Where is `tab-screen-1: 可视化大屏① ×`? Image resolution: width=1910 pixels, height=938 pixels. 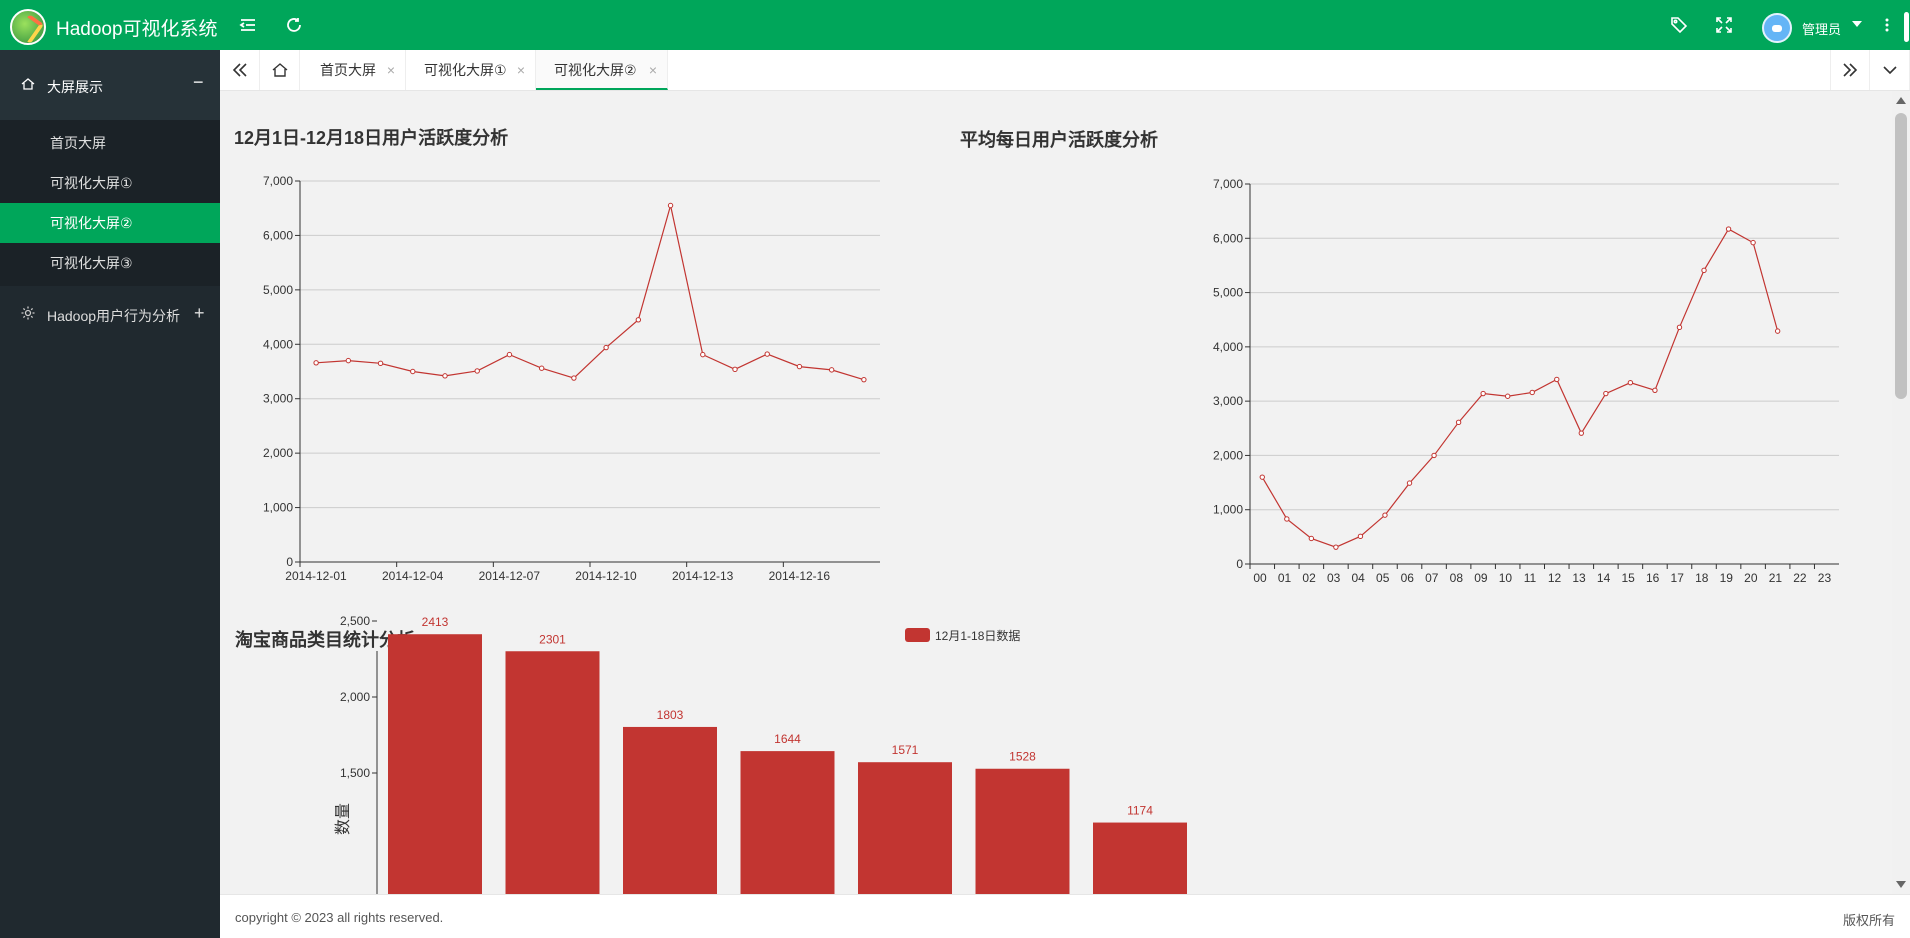
tab-screen-1: 可视化大屏① × is located at coordinates (471, 70).